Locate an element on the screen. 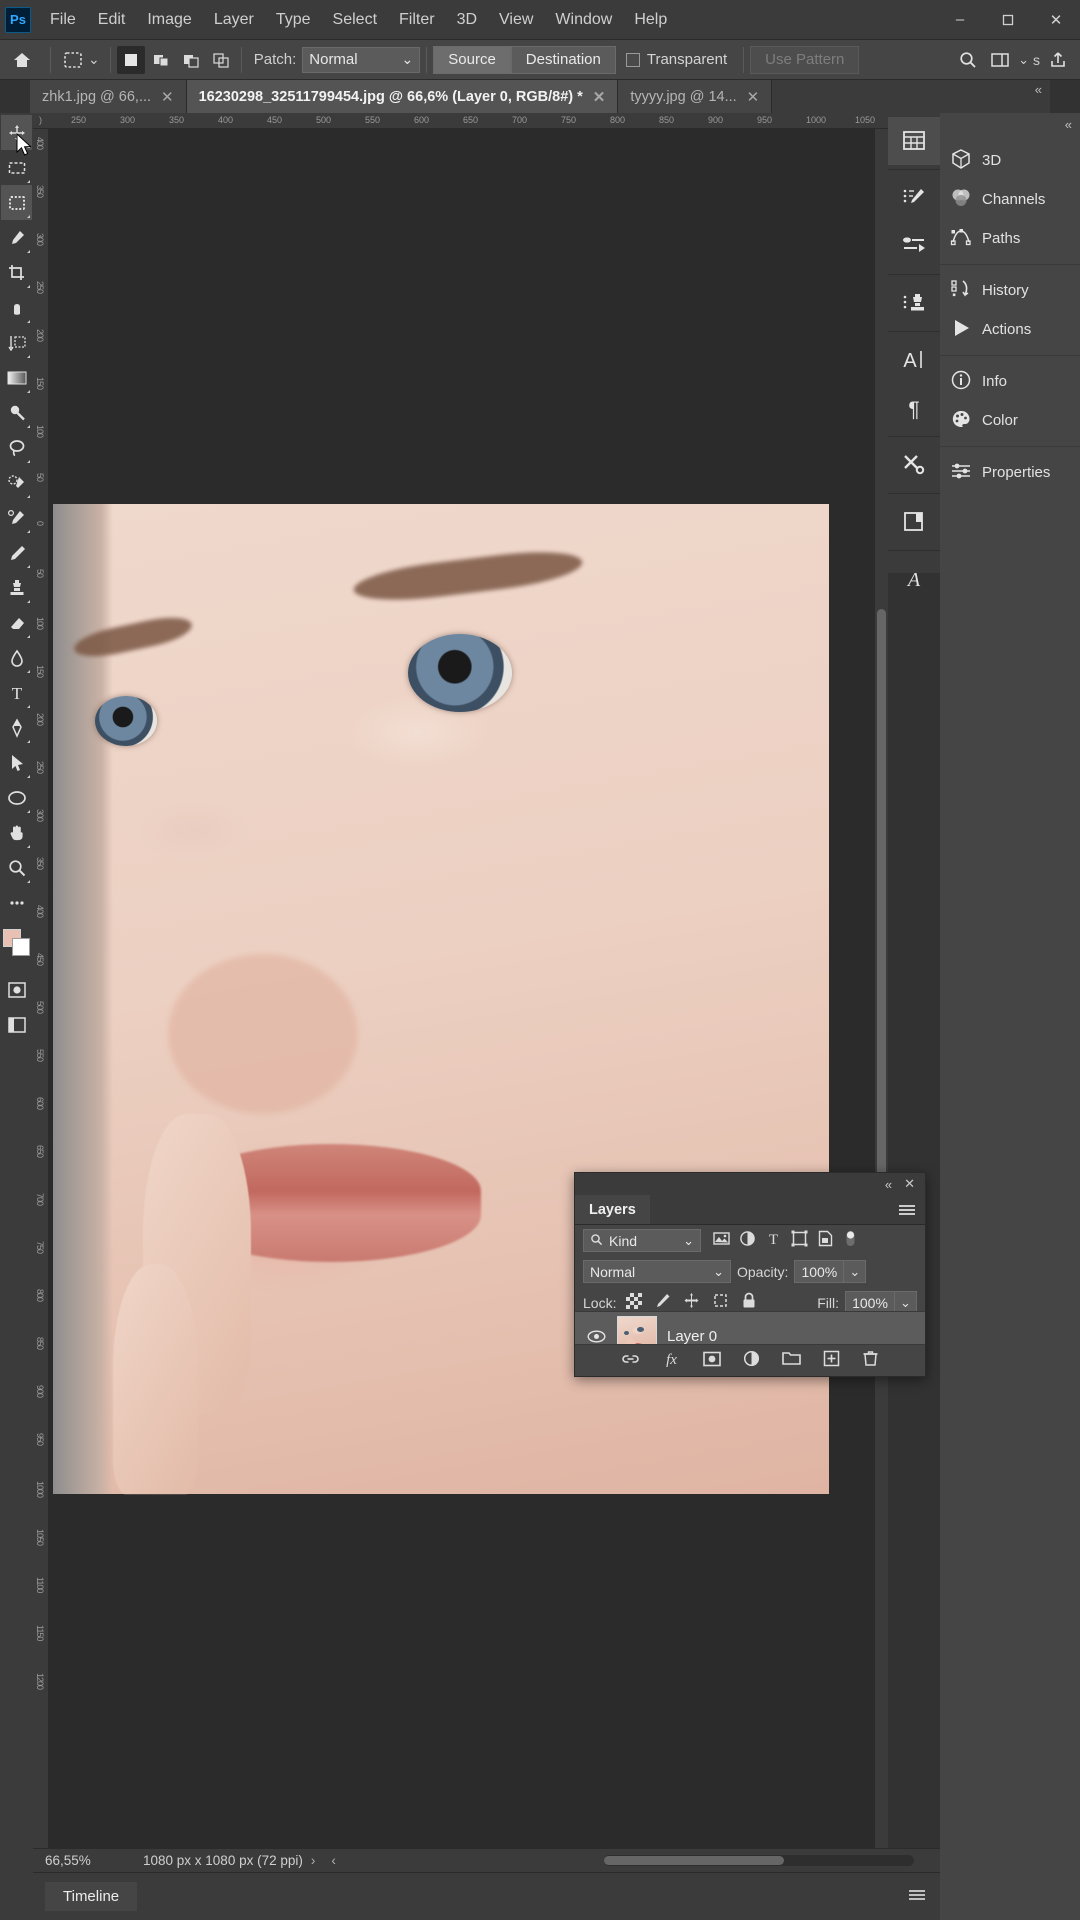  lasso-tool is located at coordinates (16, 447).